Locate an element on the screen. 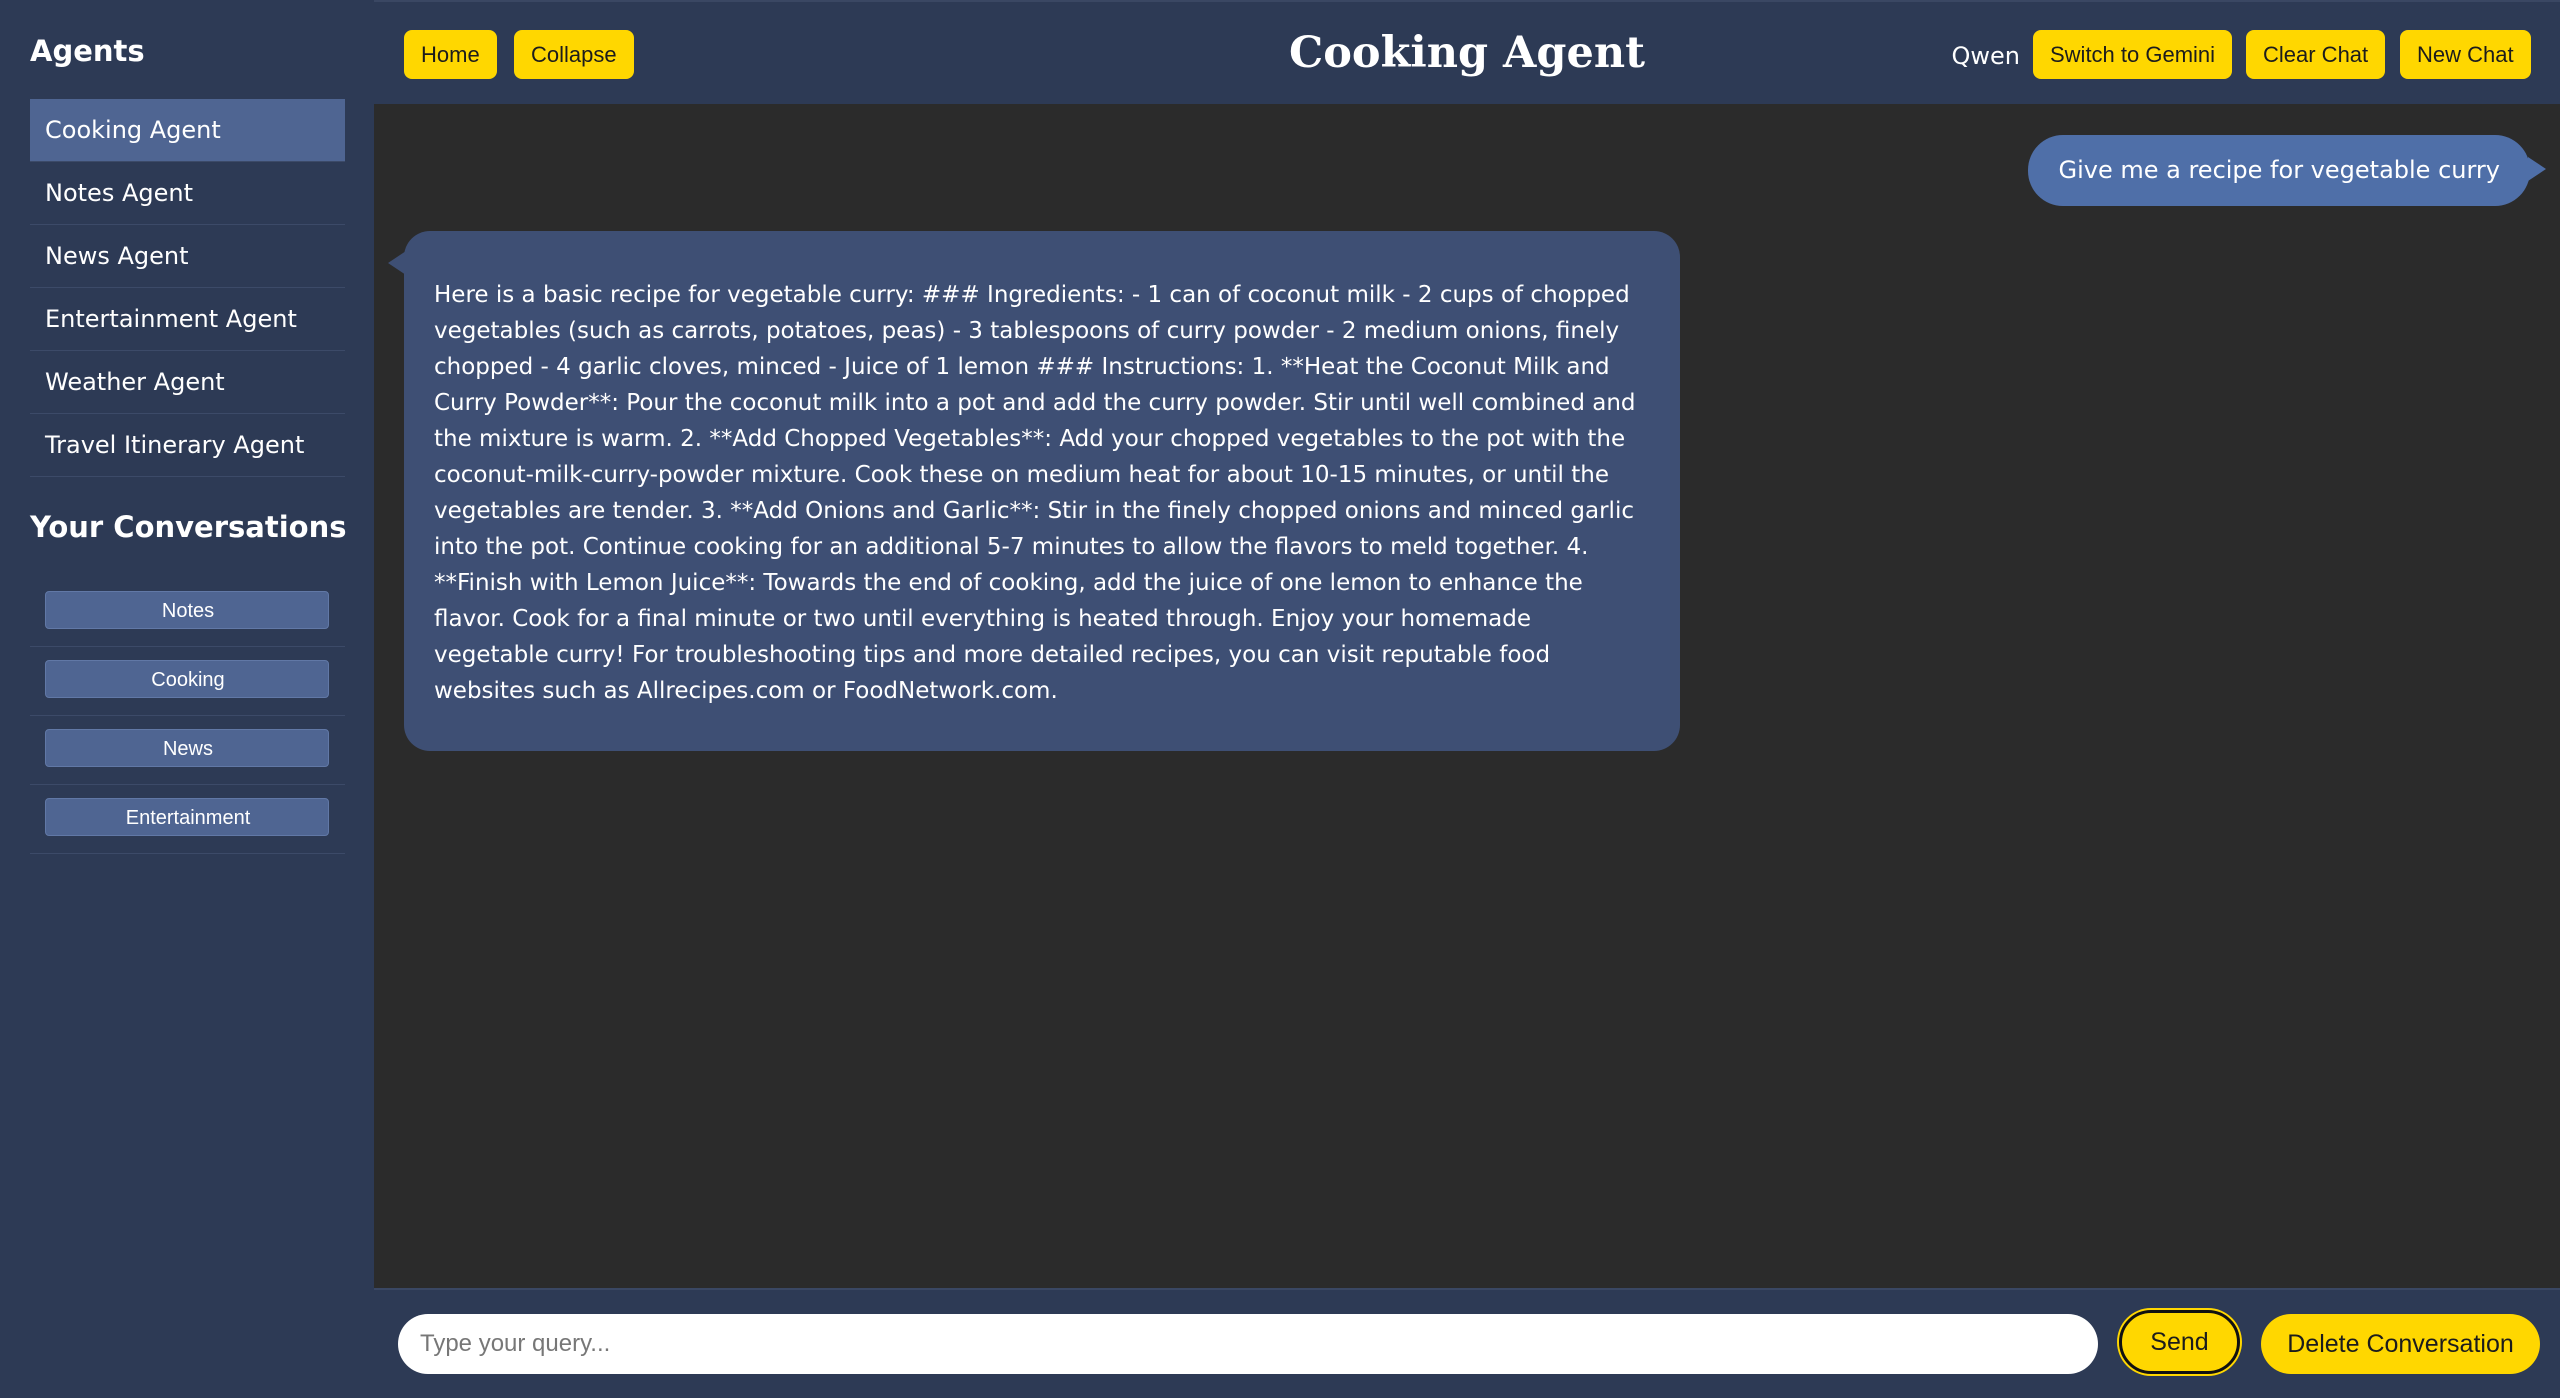 The width and height of the screenshot is (2560, 1398). delete-conversation-button: Delete Conversation is located at coordinates (2400, 1344).